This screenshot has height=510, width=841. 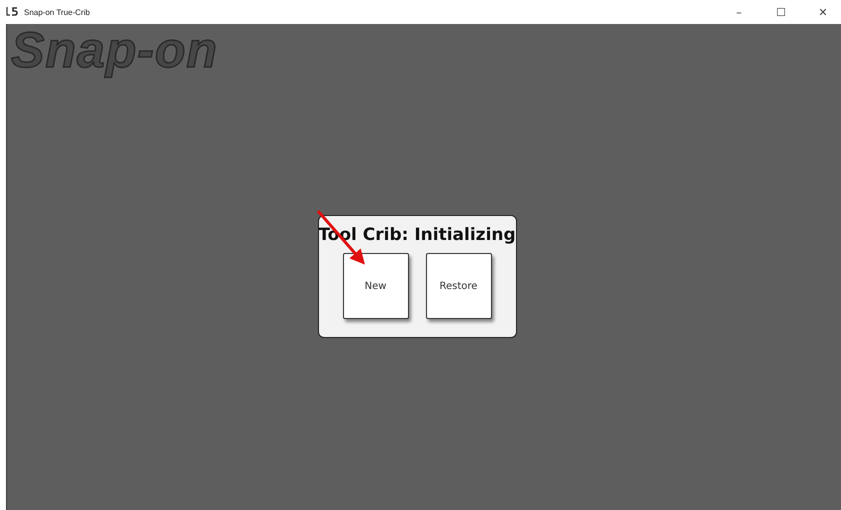 What do you see at coordinates (781, 12) in the screenshot?
I see `maximize-button: ☐` at bounding box center [781, 12].